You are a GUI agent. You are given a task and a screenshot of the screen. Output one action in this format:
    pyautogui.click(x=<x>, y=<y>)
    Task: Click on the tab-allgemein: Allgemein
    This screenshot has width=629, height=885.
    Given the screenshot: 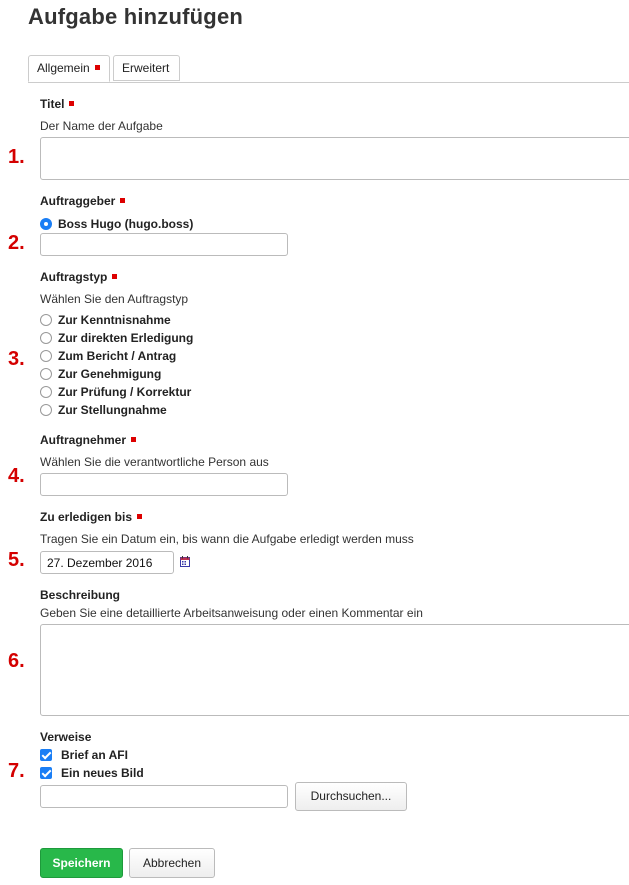 What is the action you would take?
    pyautogui.click(x=69, y=68)
    